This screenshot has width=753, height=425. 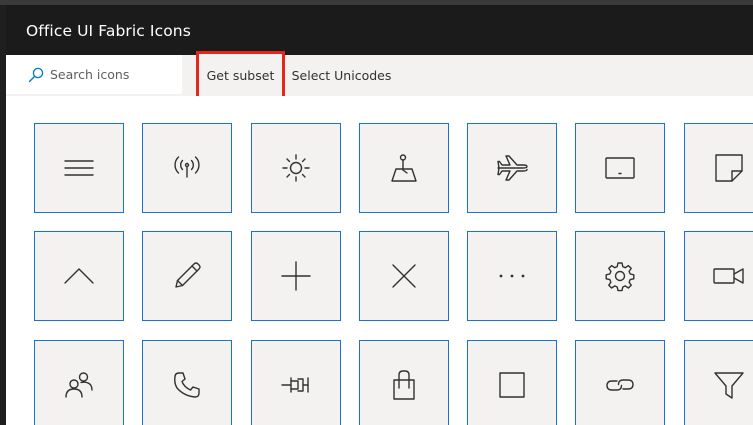 I want to click on icon-tile-tablet, so click(x=620, y=168).